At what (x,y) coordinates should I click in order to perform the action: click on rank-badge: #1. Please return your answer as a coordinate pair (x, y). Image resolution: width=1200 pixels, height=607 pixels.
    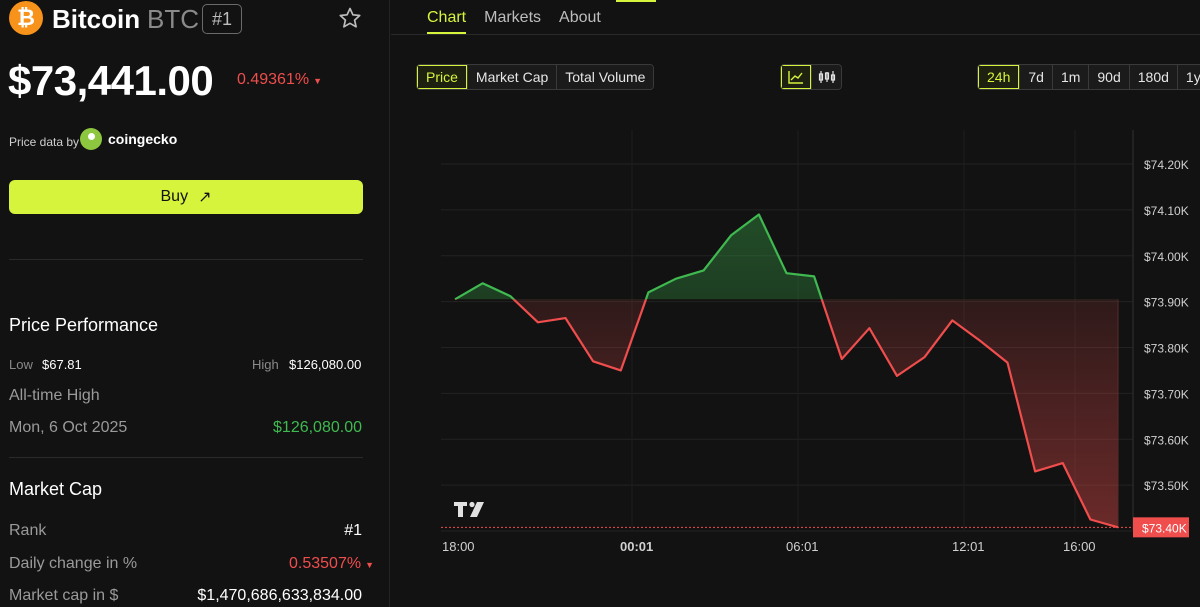
    Looking at the image, I should click on (222, 19).